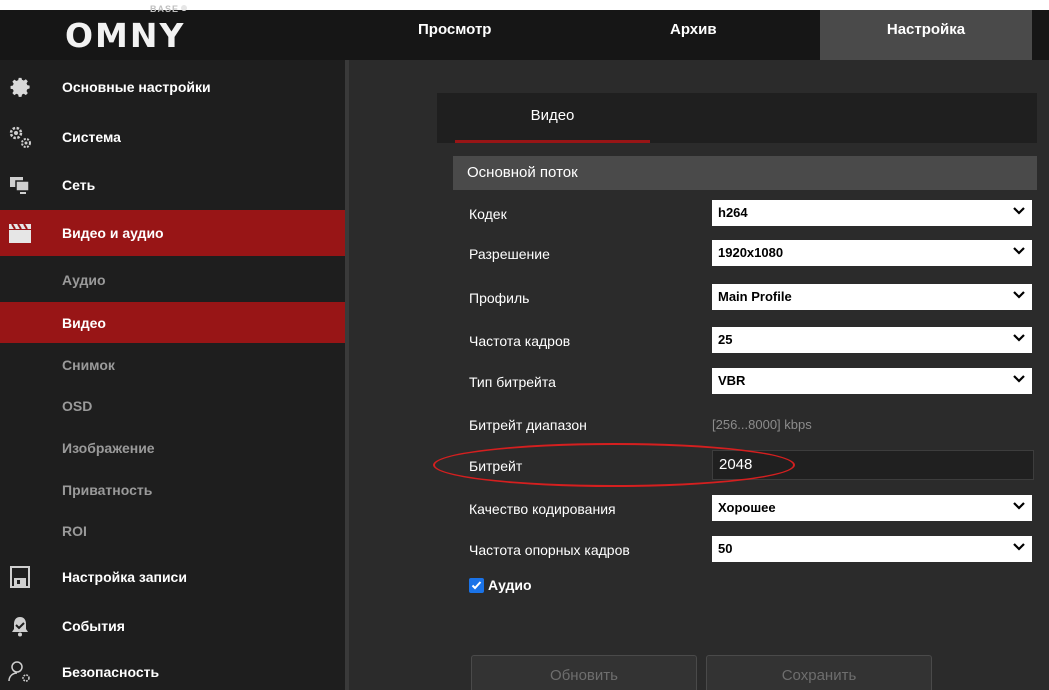 This screenshot has height=690, width=1049. Describe the element at coordinates (172, 364) in the screenshot. I see `sidebar-sub-snapshot: Снимок` at that location.